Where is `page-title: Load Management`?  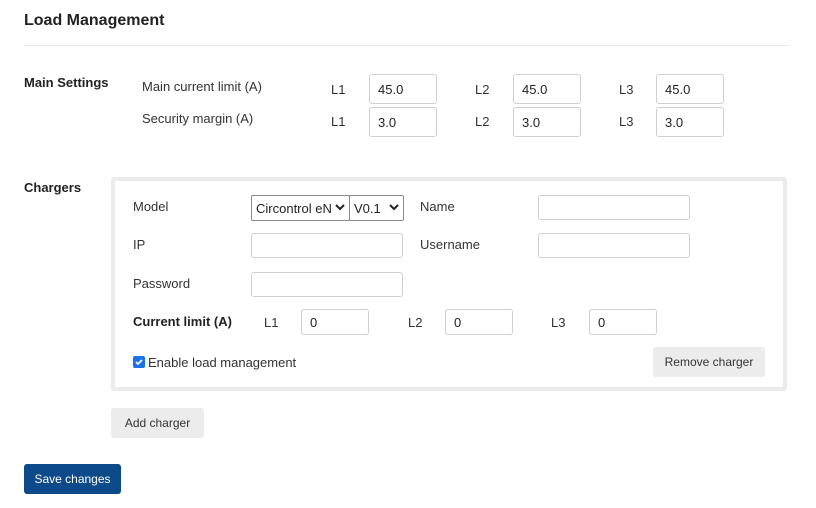
page-title: Load Management is located at coordinates (94, 20).